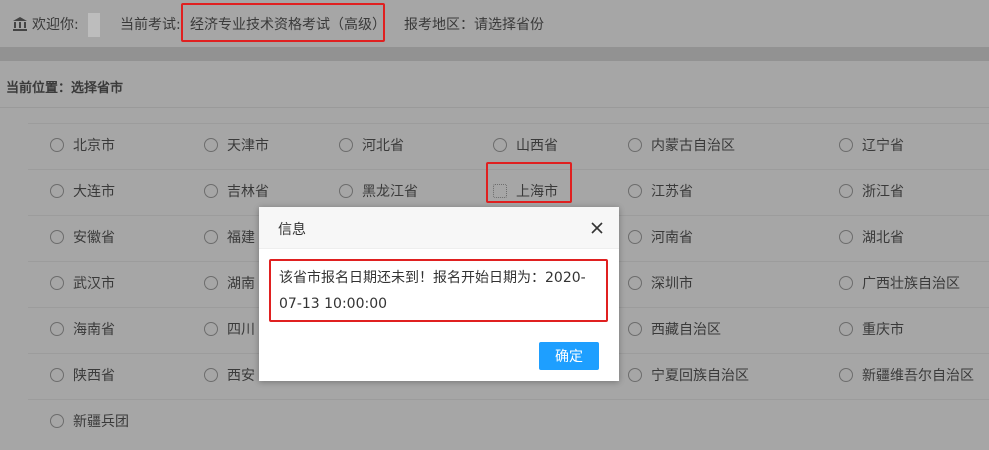  I want to click on province-option: 海南省, so click(82, 329).